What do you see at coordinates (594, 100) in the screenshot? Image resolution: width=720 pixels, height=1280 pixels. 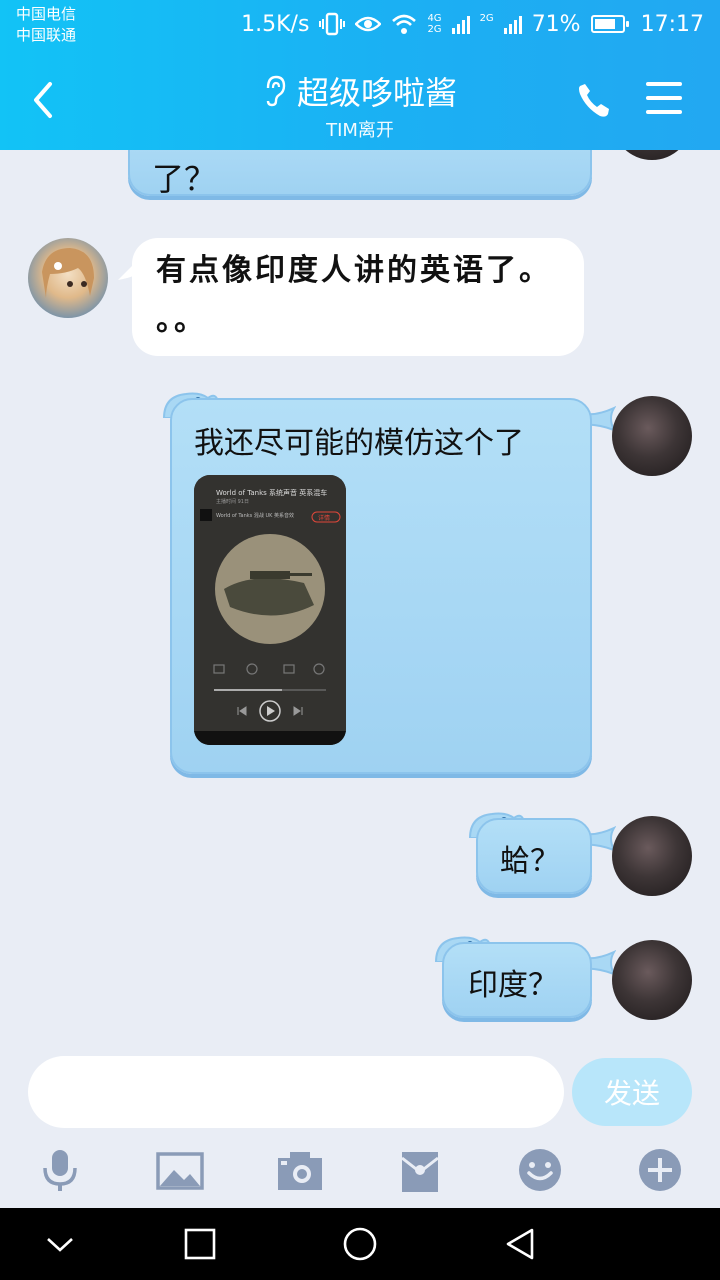 I see `phone-call-button` at bounding box center [594, 100].